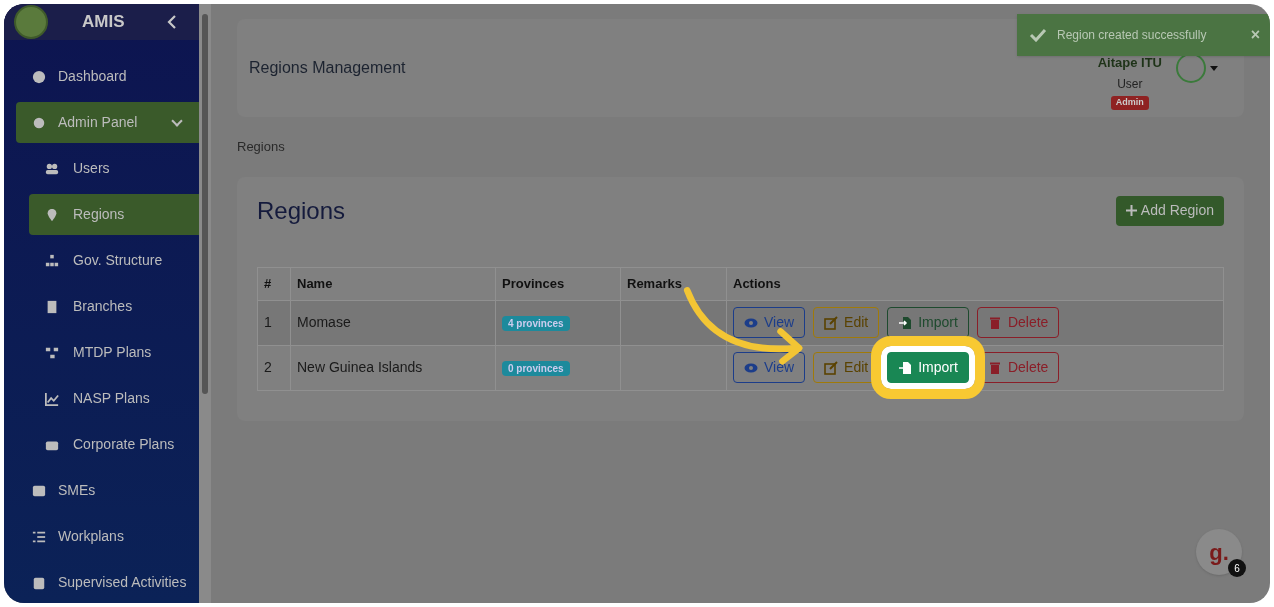 The height and width of the screenshot is (607, 1274). Describe the element at coordinates (393, 367) in the screenshot. I see `table-cell: New Guinea Islands` at that location.